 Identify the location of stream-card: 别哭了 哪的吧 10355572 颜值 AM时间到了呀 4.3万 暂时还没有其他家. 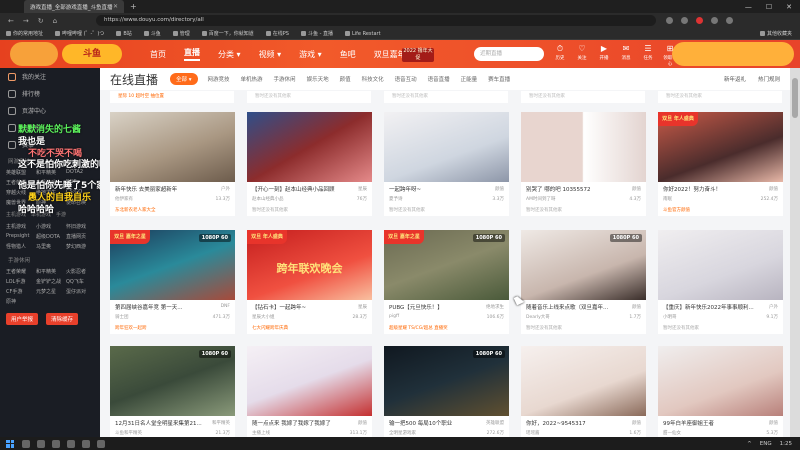
(583, 164).